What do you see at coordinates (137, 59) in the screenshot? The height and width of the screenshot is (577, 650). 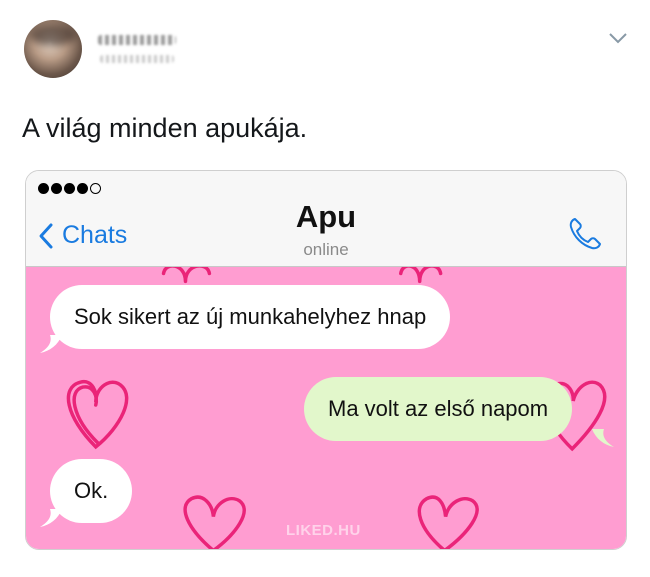 I see `redacted-username` at bounding box center [137, 59].